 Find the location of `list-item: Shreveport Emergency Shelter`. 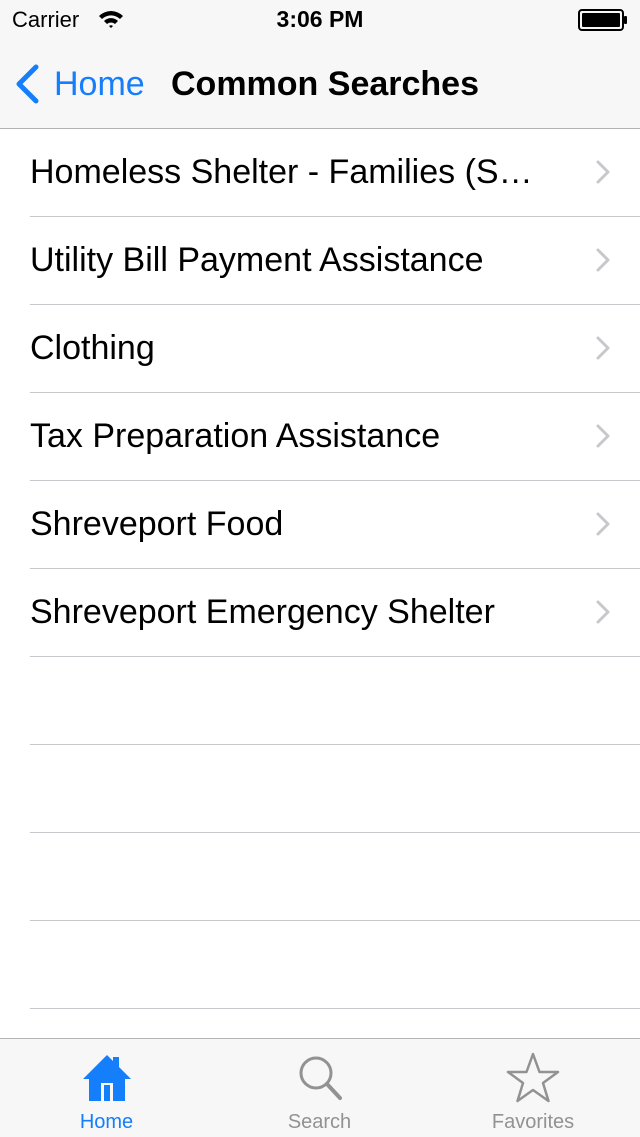

list-item: Shreveport Emergency Shelter is located at coordinates (335, 613).